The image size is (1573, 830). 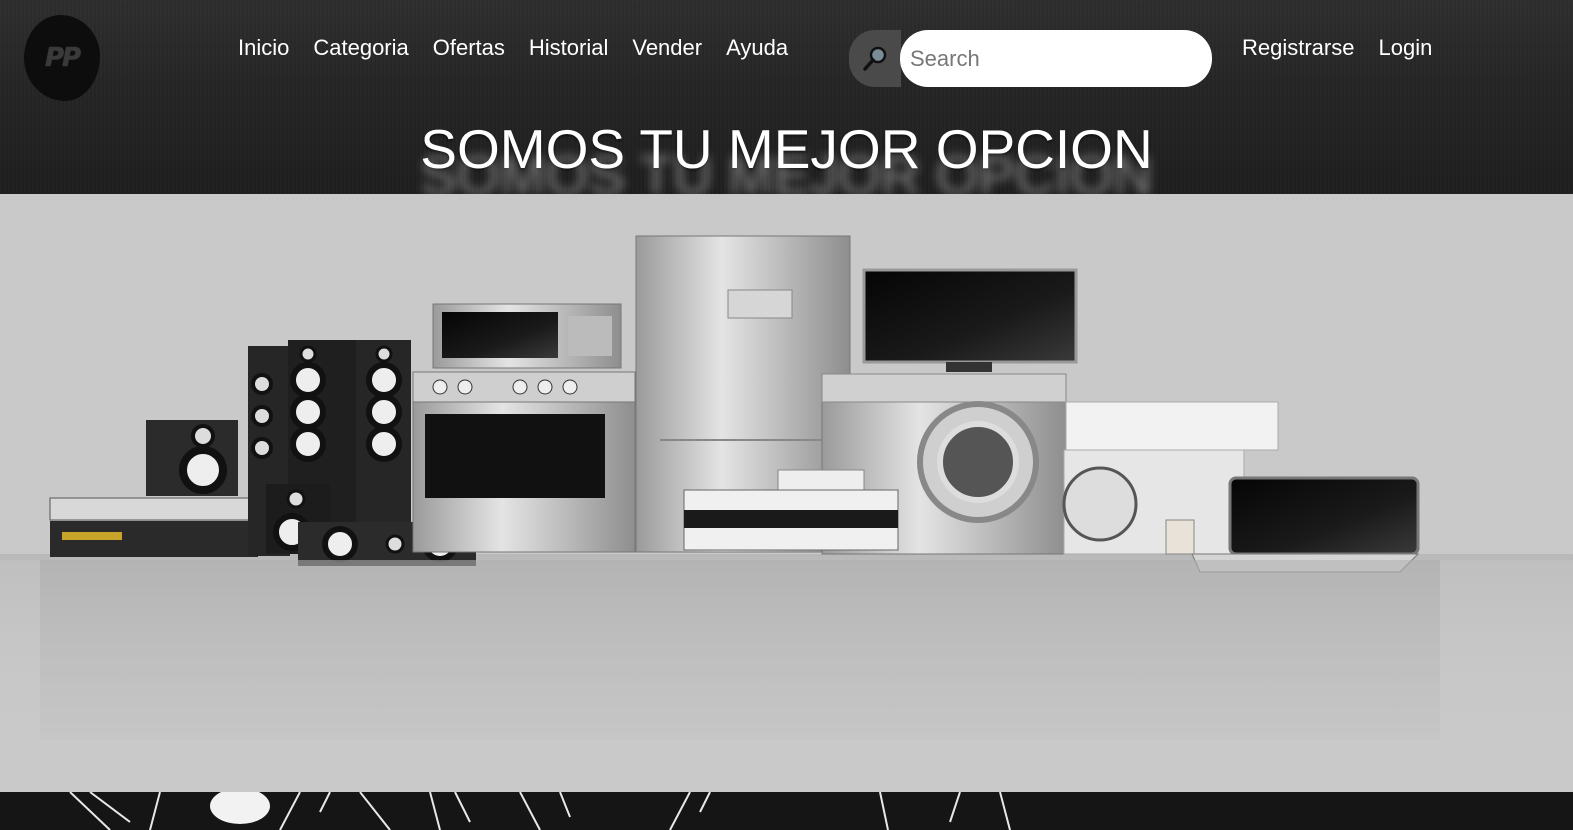 I want to click on auth-links: Registrarse Login, so click(x=1349, y=48).